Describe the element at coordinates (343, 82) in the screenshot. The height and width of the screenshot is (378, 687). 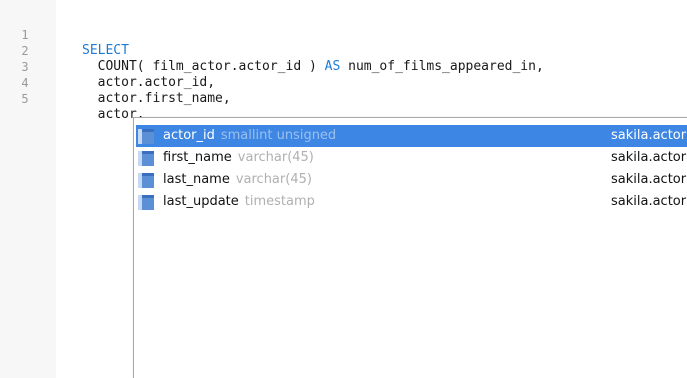
I see `code-line-4: 4 actor.first_name,` at that location.